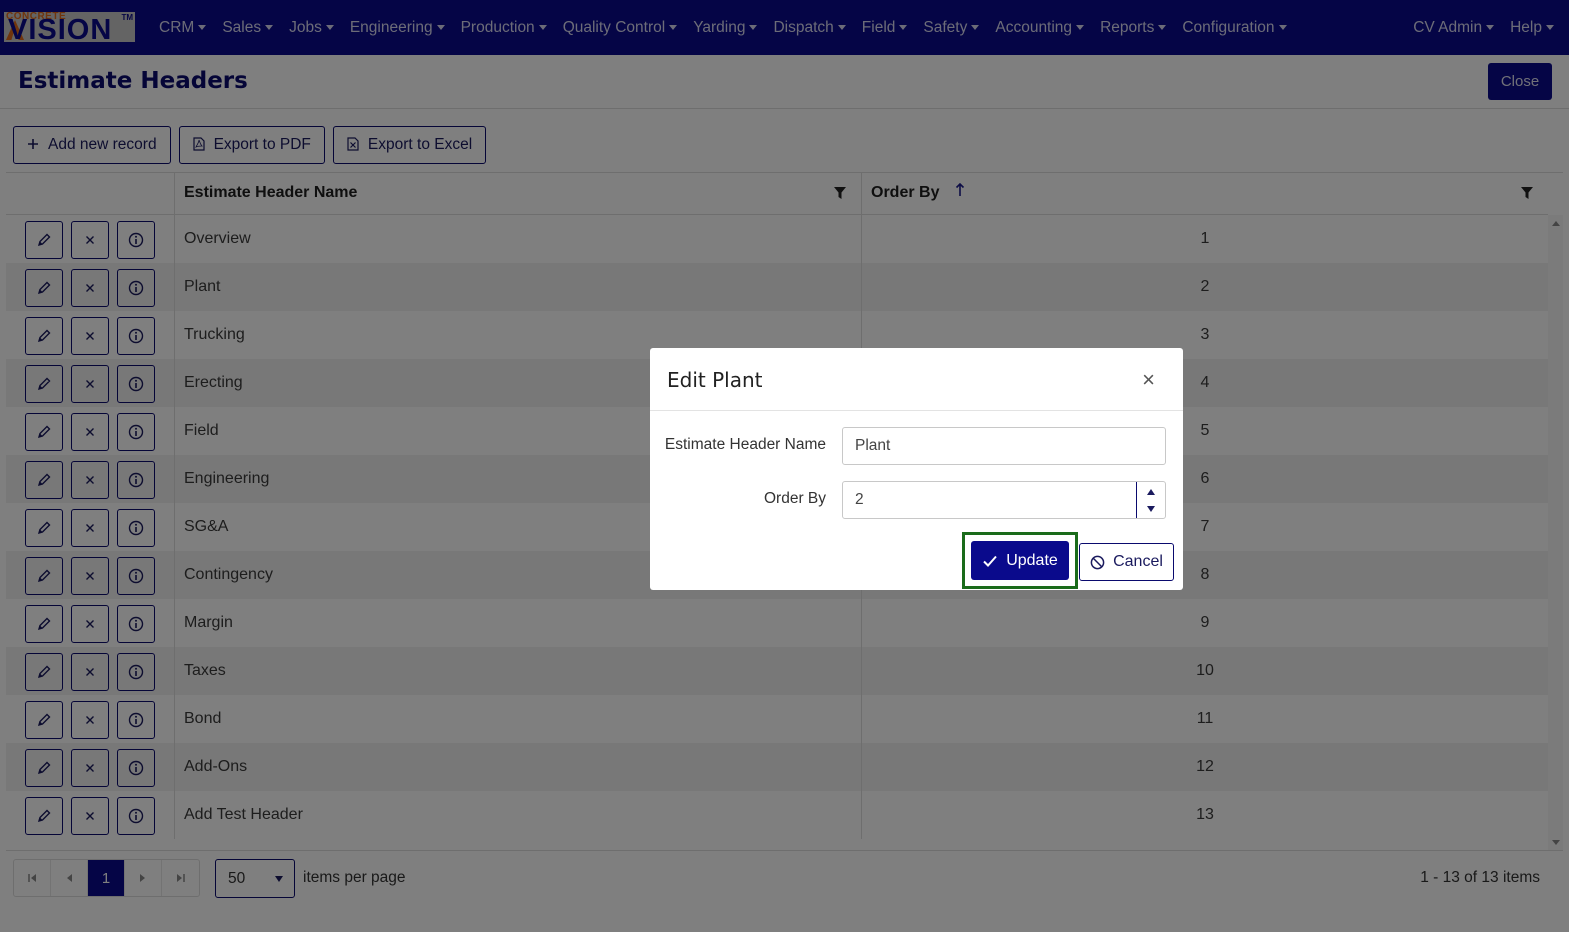  I want to click on form-row-name: Estimate Header Name Plant, so click(916, 446).